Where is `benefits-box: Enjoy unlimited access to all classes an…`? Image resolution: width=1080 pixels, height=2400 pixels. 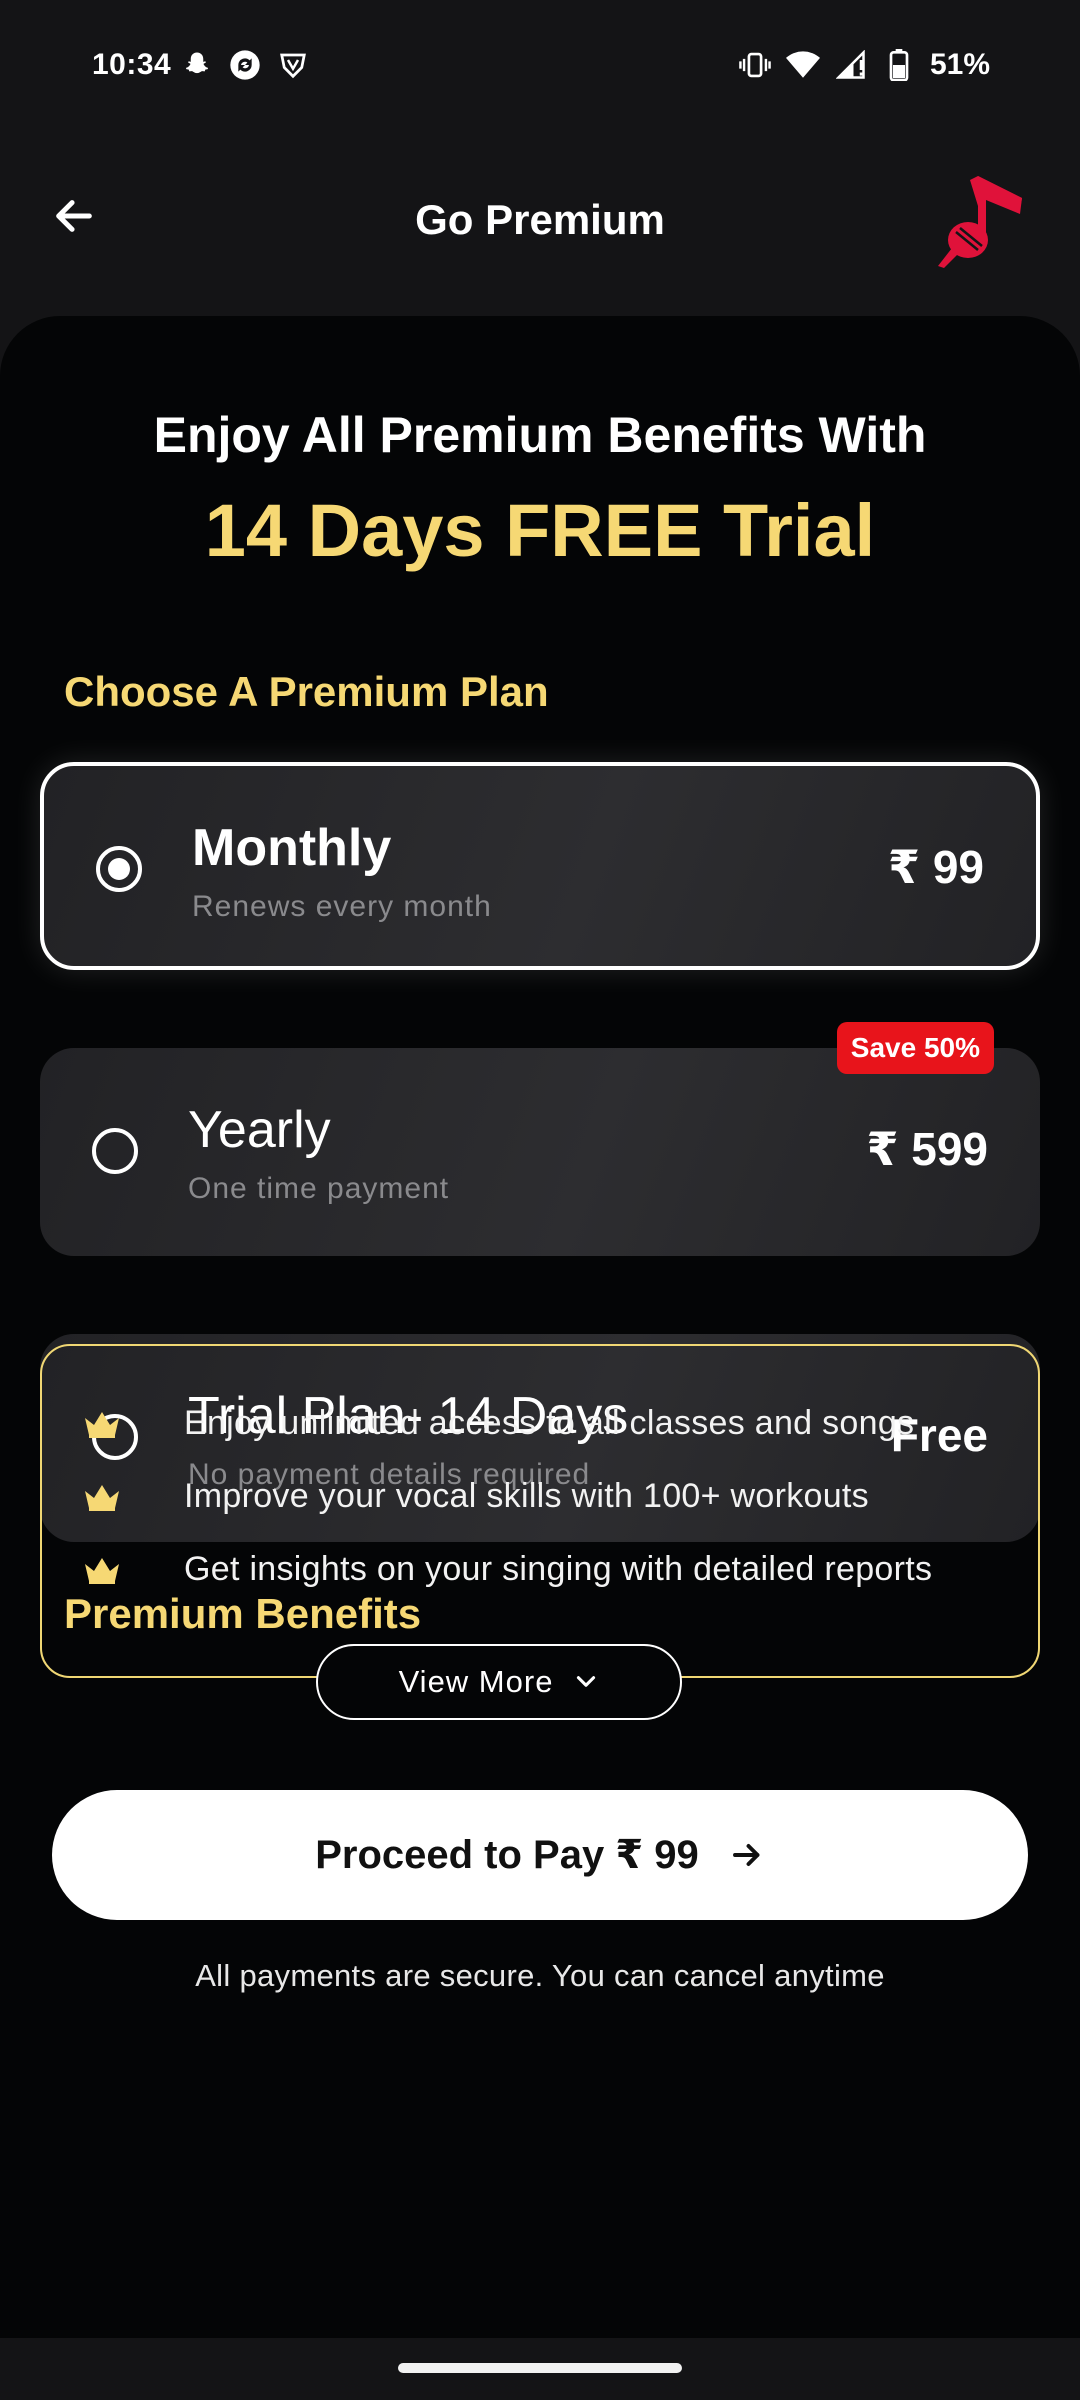
benefits-box: Enjoy unlimited access to all classes an… is located at coordinates (540, 1511).